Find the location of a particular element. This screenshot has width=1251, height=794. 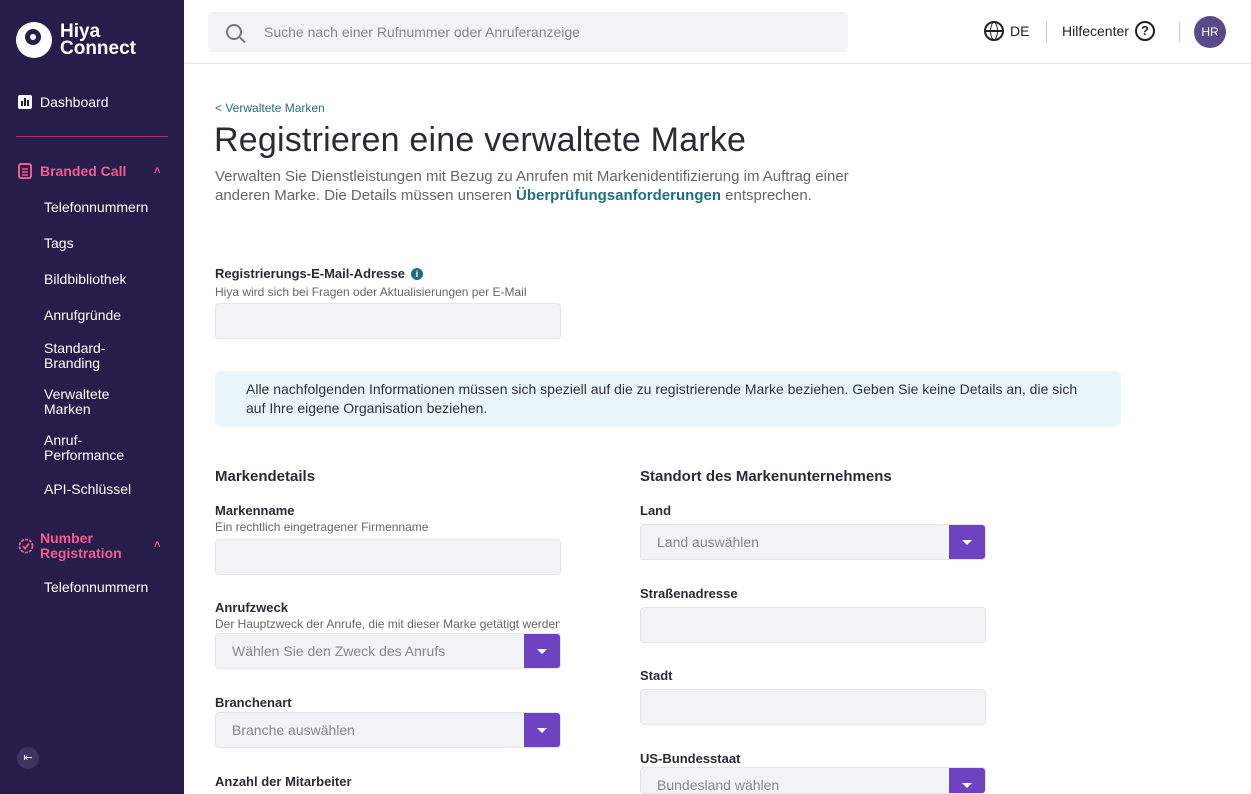

street-label: Straßenadresse is located at coordinates (689, 593).